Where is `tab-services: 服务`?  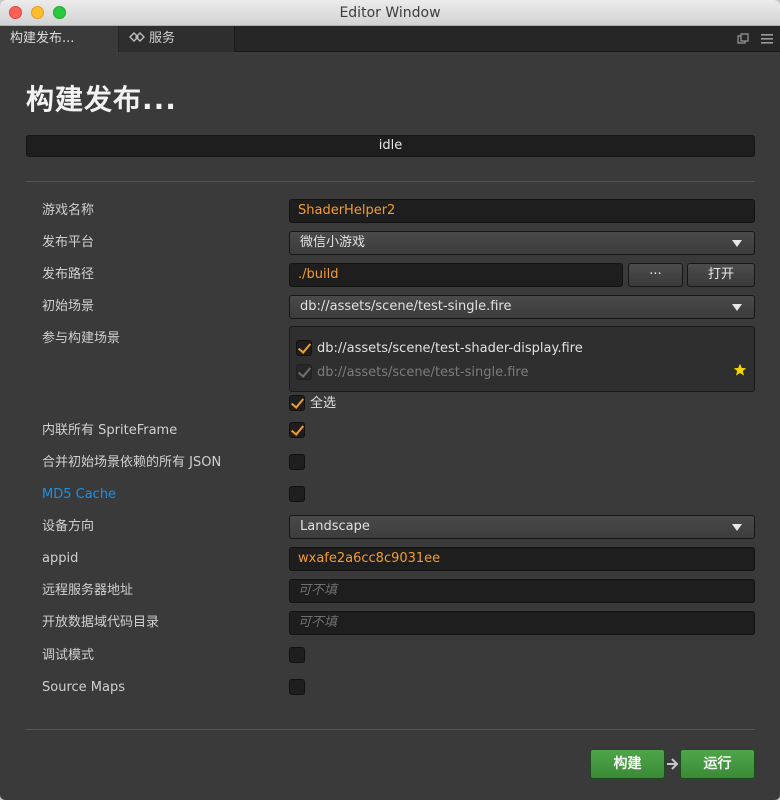
tab-services: 服务 is located at coordinates (177, 39).